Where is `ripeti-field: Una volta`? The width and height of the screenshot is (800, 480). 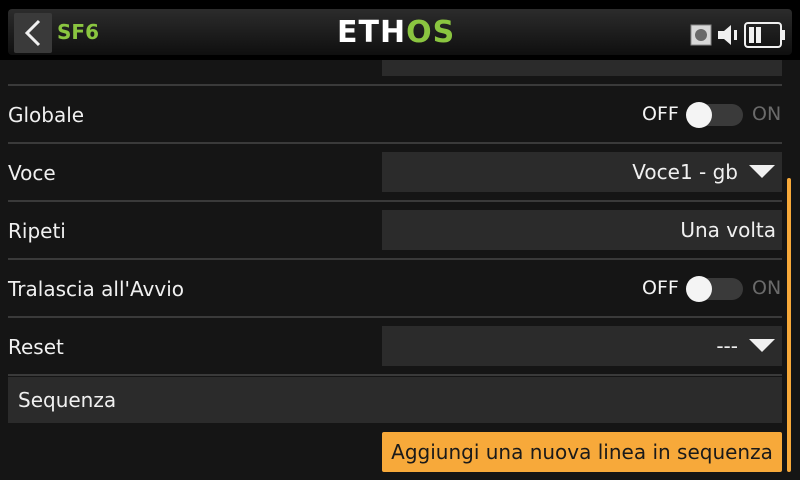
ripeti-field: Una volta is located at coordinates (582, 230).